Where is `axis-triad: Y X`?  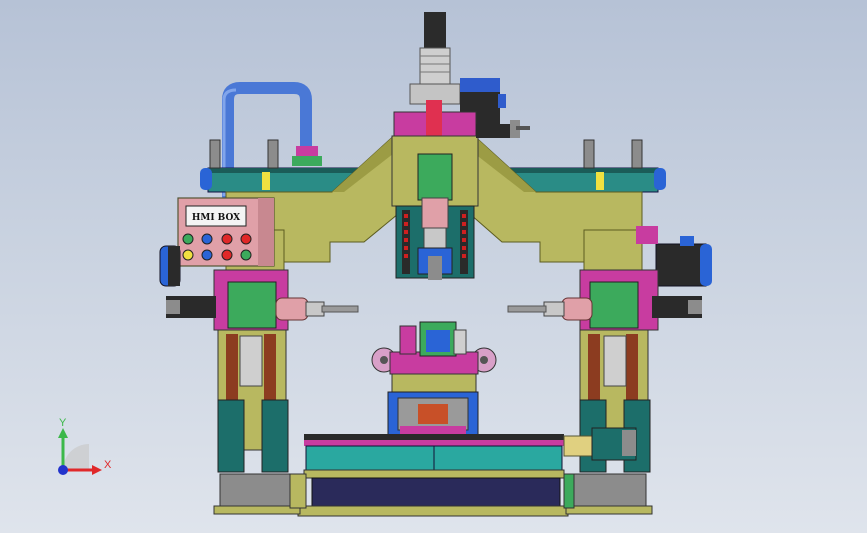
axis-triad: Y X is located at coordinates (85, 446).